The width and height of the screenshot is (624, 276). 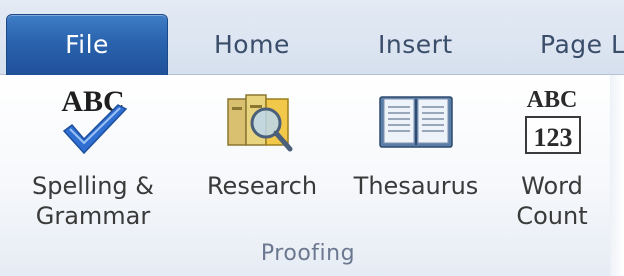 I want to click on word-count-icon: ABC 123, so click(x=553, y=120).